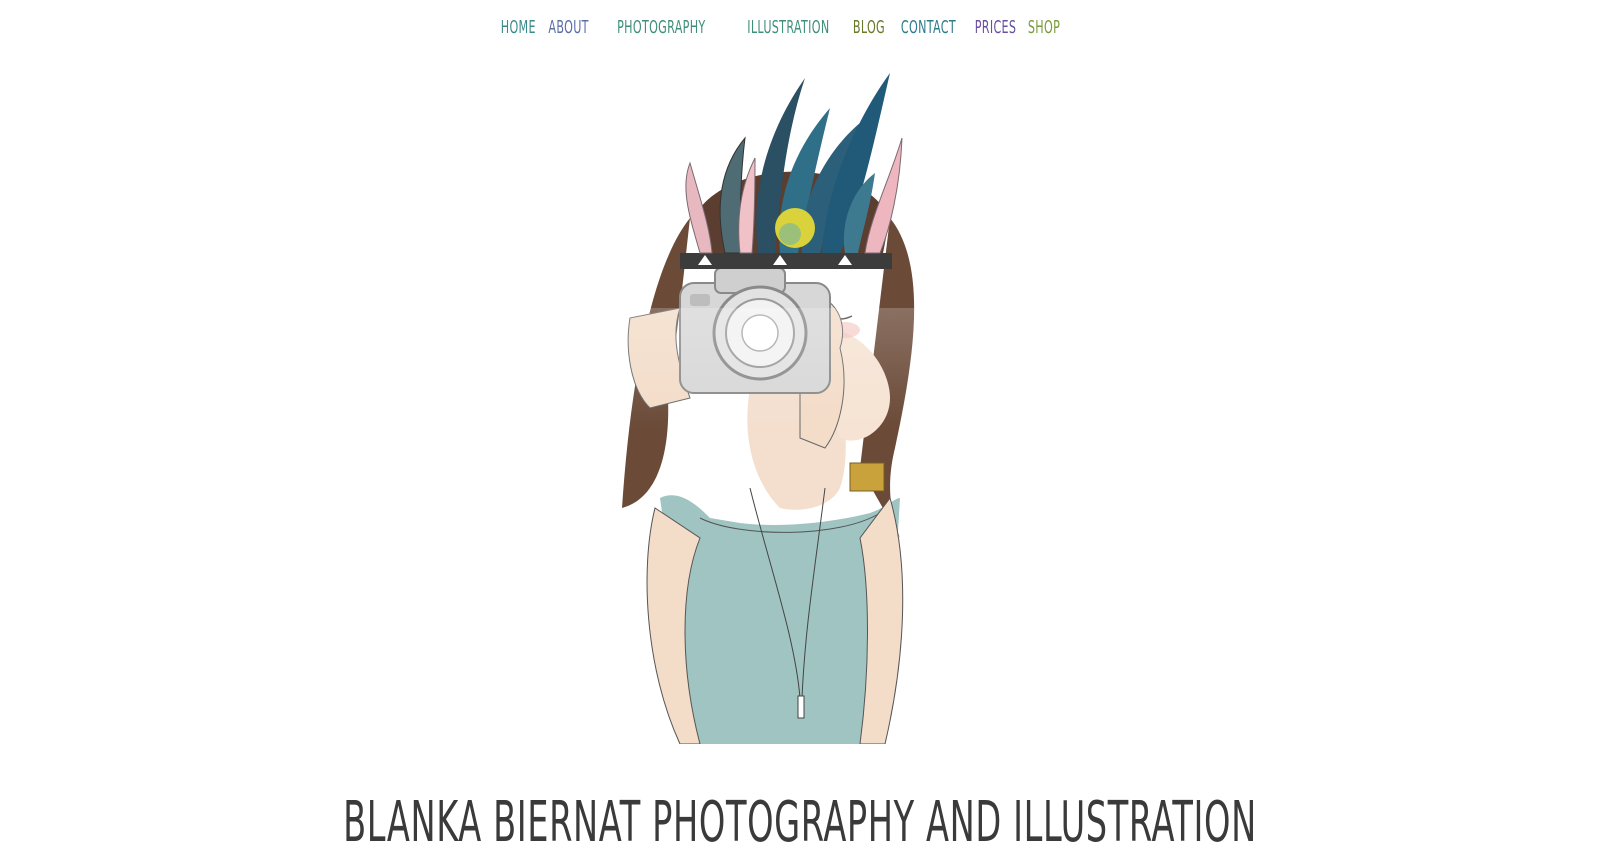  I want to click on nav-link-illustration: ILLUSTRATION, so click(788, 28).